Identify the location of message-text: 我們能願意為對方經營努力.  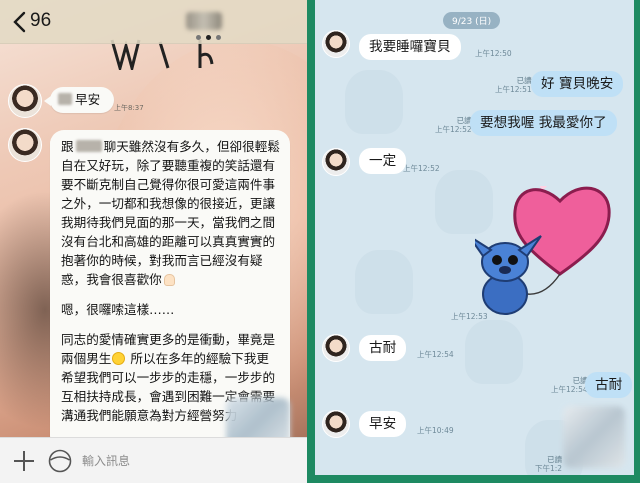
(162, 415).